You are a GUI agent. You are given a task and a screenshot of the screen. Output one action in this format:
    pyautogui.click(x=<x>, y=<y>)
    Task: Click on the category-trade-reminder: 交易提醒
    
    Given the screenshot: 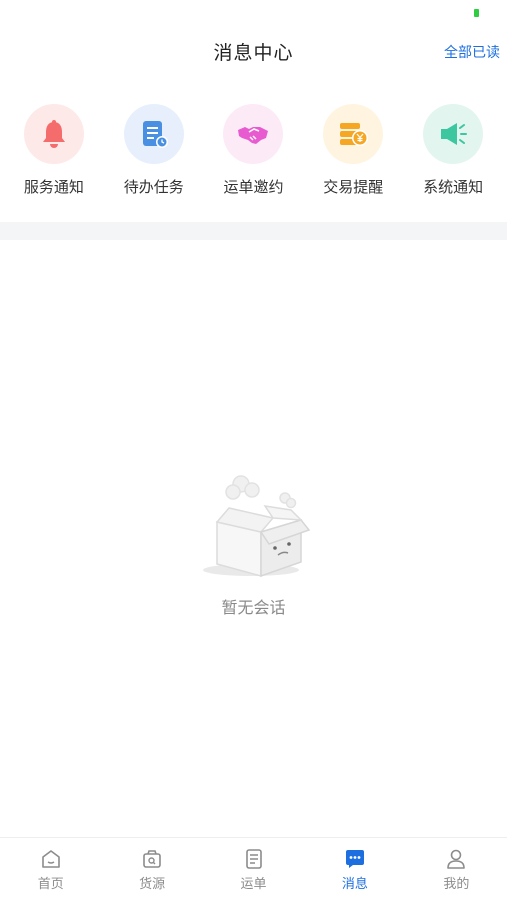 What is the action you would take?
    pyautogui.click(x=353, y=156)
    